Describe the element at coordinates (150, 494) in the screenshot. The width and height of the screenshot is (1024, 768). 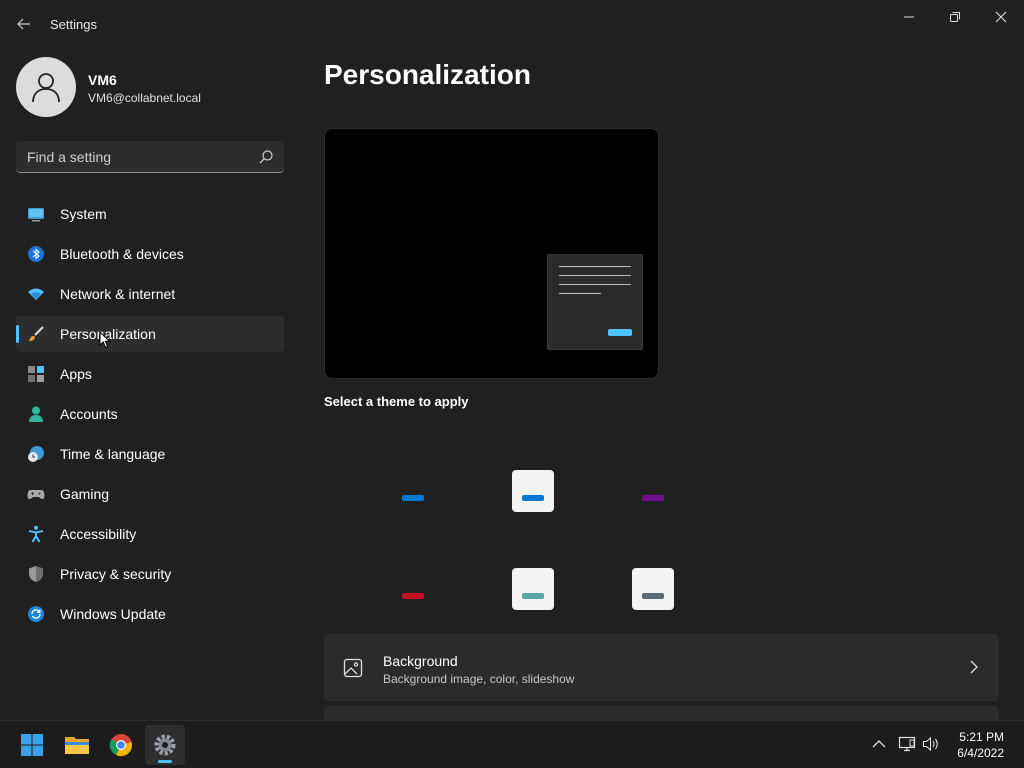
I see `sidebar-item-gaming: Gaming` at that location.